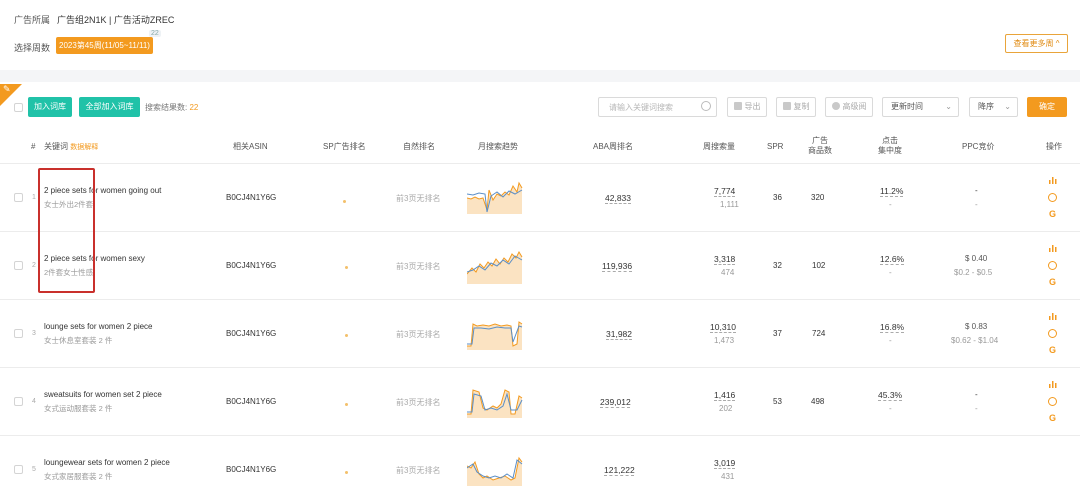 The width and height of the screenshot is (1080, 504). Describe the element at coordinates (104, 45) in the screenshot. I see `week-selector: 2023第45周(11/05~11/11)` at that location.